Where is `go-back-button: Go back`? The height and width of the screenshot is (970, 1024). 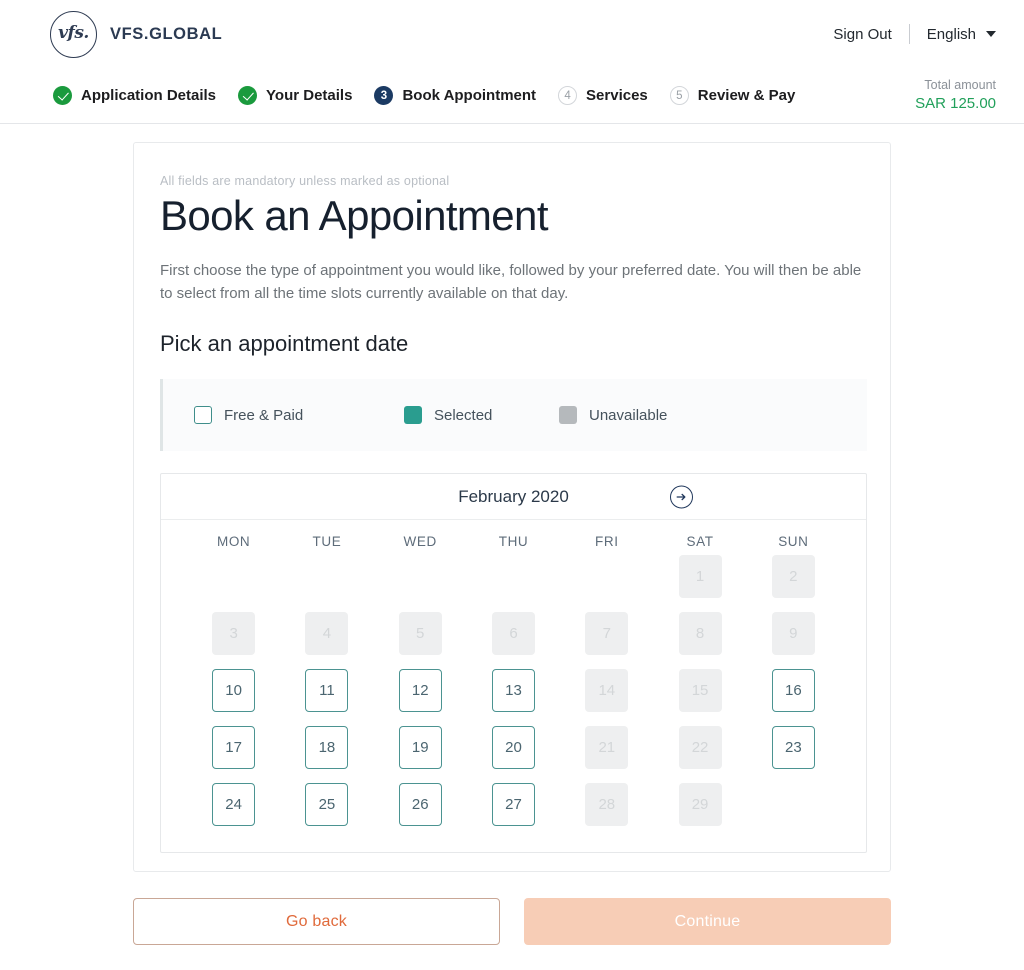 go-back-button: Go back is located at coordinates (316, 921).